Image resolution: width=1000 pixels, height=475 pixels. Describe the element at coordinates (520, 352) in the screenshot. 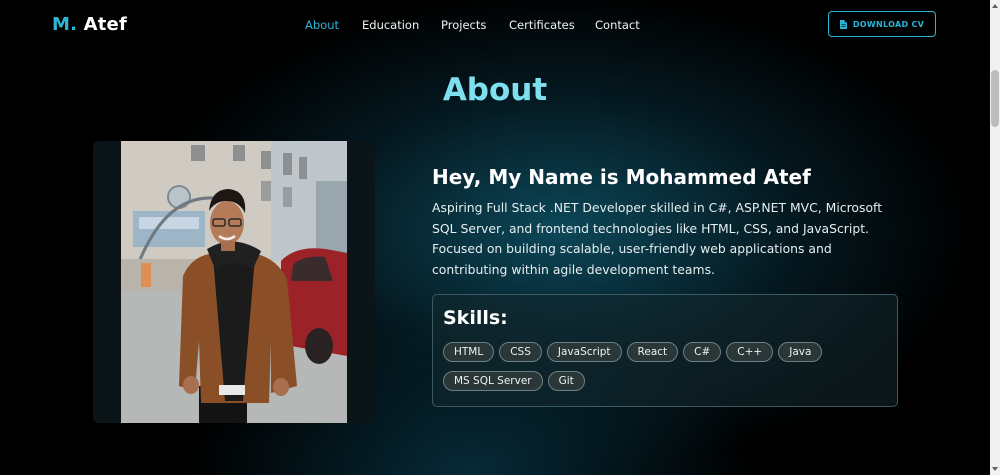

I see `skill-chip-css: CSS` at that location.